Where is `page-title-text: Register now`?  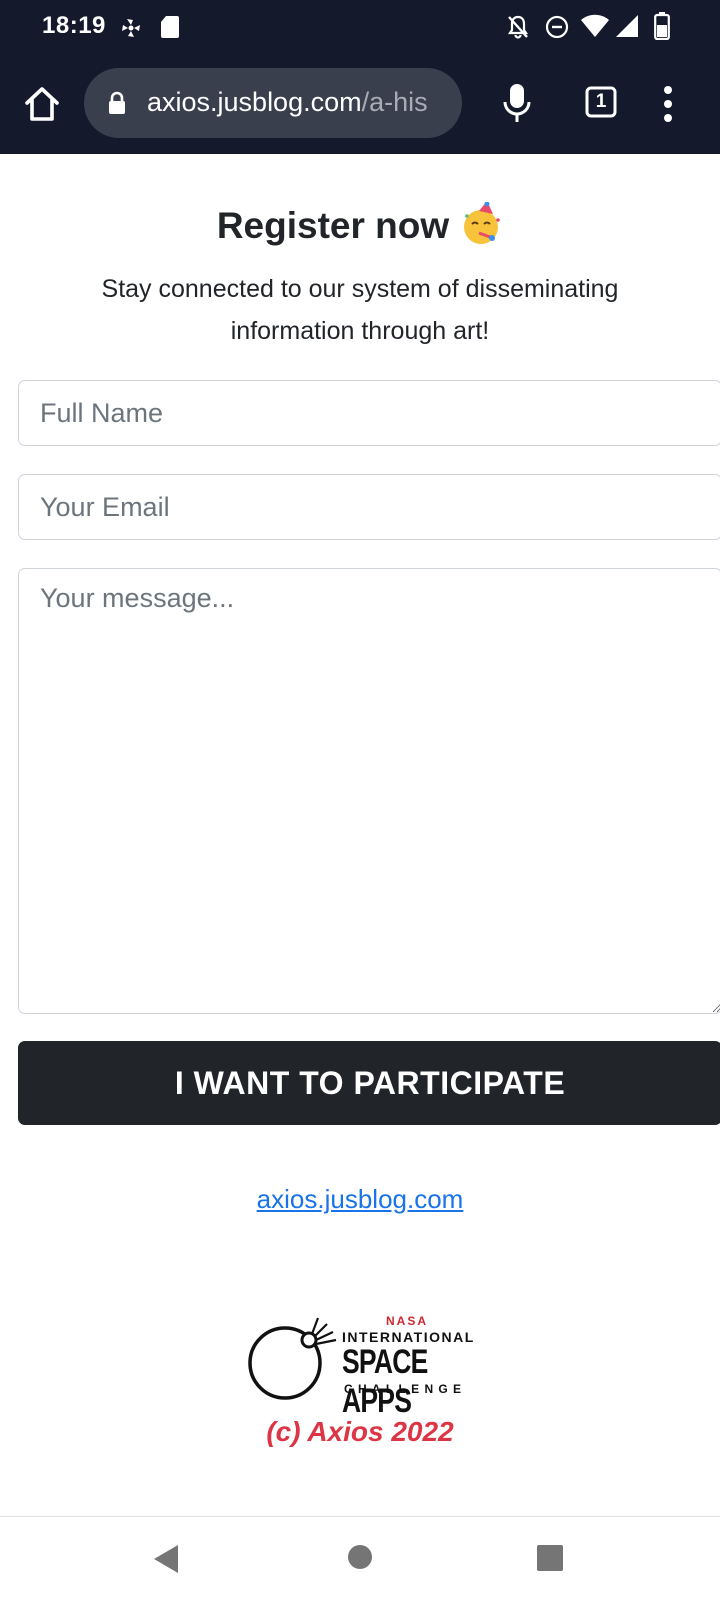
page-title-text: Register now is located at coordinates (333, 225).